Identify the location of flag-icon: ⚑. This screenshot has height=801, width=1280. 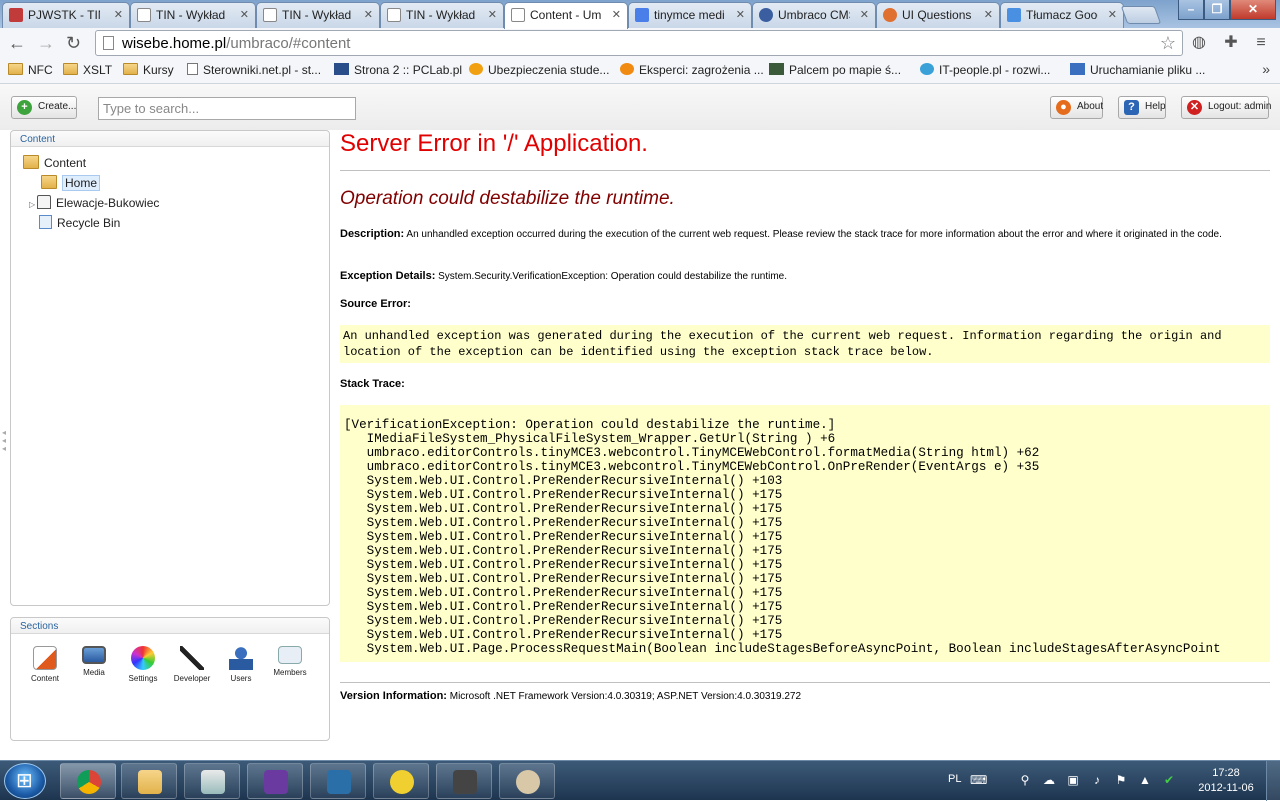
(1121, 780).